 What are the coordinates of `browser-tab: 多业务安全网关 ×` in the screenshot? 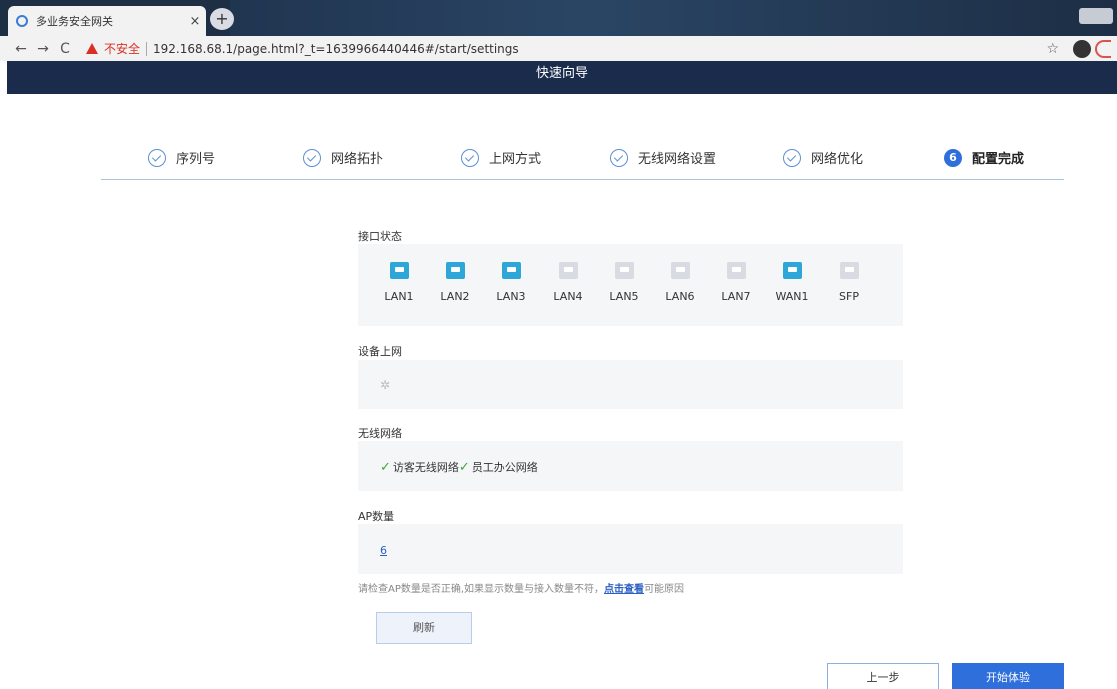 It's located at (107, 21).